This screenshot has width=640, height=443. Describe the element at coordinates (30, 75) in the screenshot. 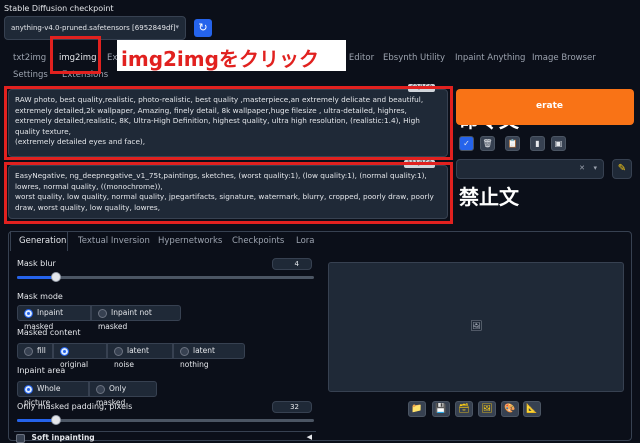

I see `tab-settings: Settings` at that location.